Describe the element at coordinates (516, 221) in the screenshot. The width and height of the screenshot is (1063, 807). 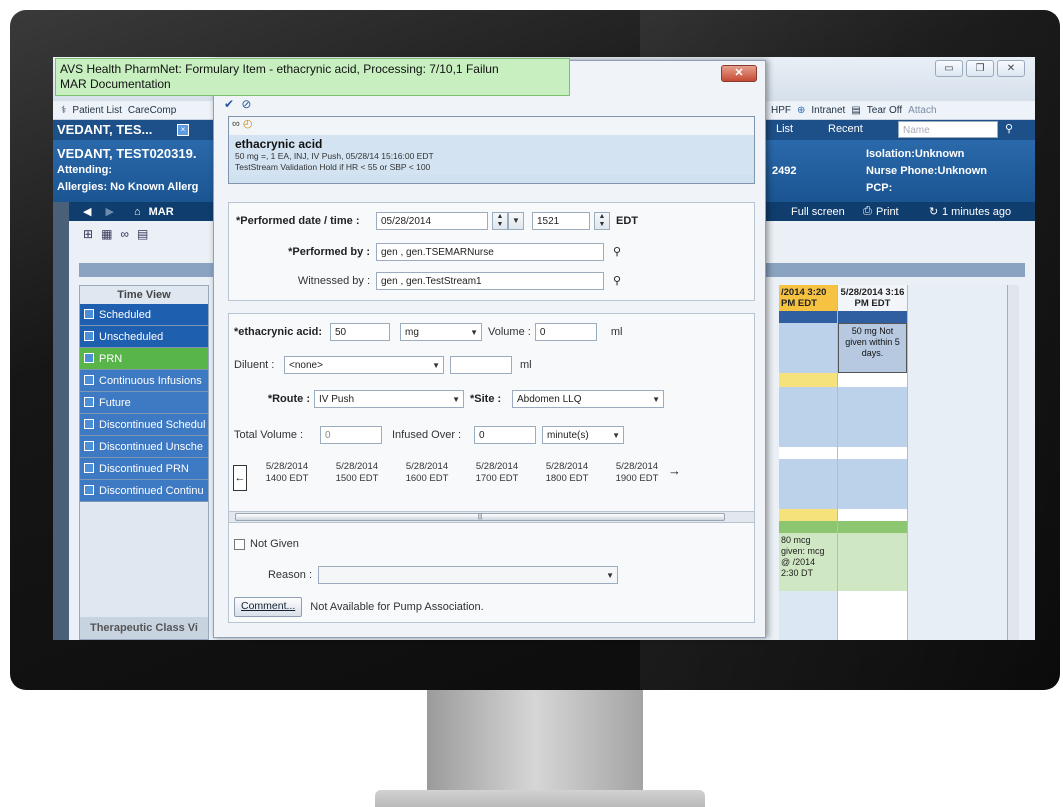
I see `date-dropdown: ▼` at that location.